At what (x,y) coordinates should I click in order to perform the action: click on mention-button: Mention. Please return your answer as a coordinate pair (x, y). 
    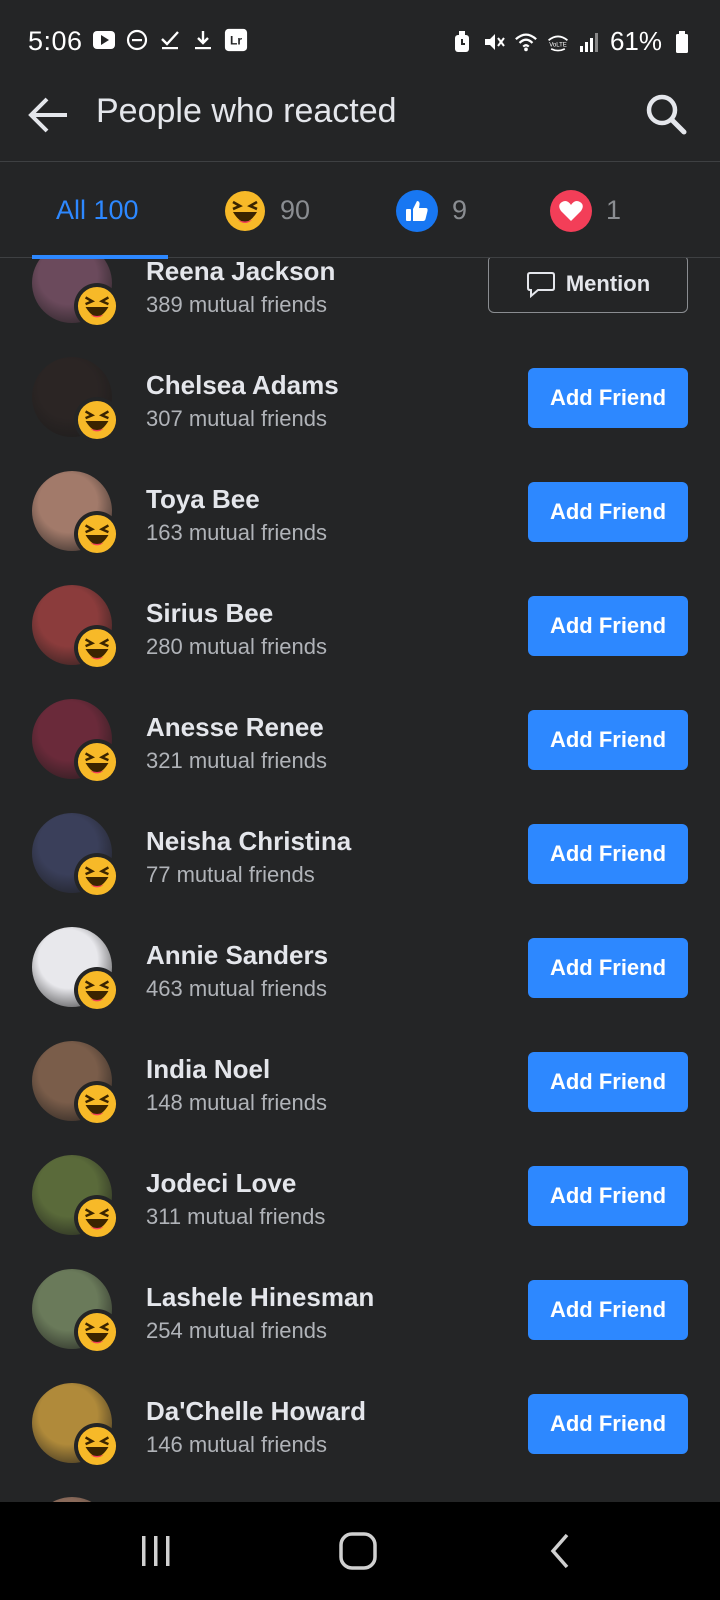
    Looking at the image, I should click on (588, 285).